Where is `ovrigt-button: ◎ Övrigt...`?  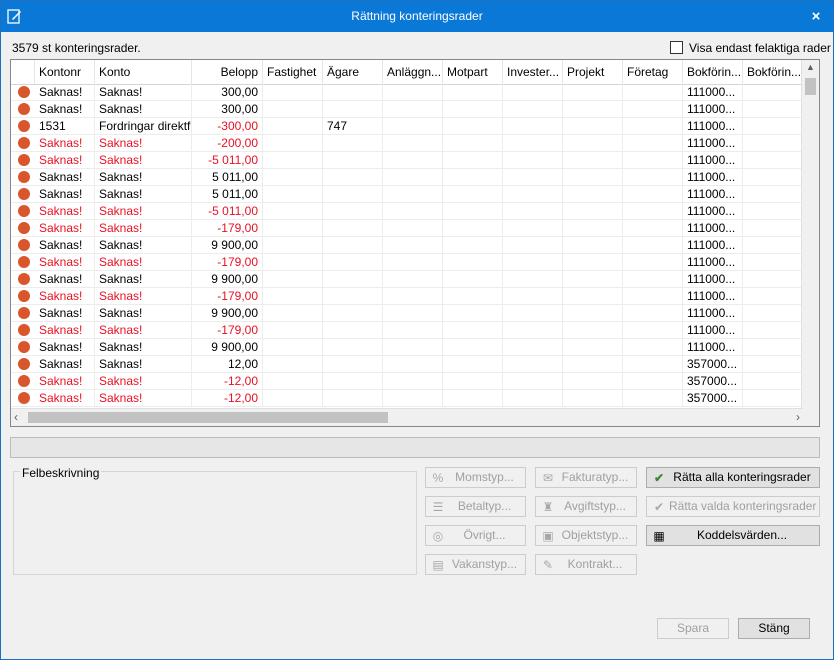
ovrigt-button: ◎ Övrigt... is located at coordinates (475, 535).